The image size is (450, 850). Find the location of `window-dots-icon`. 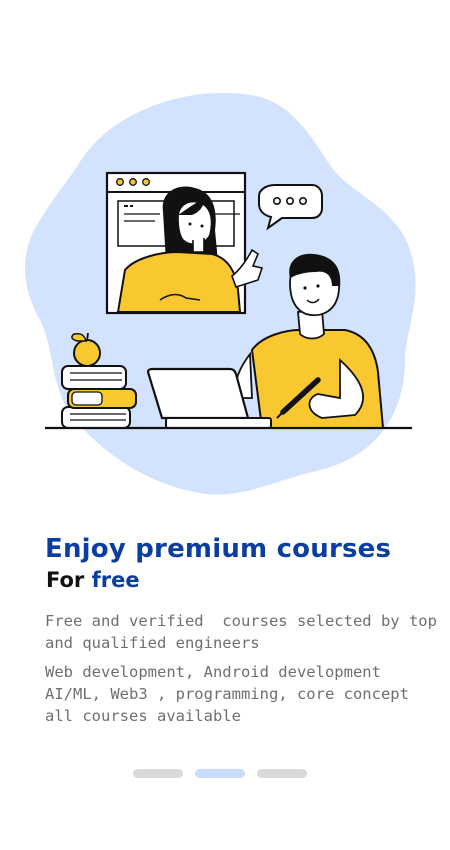

window-dots-icon is located at coordinates (133, 182).